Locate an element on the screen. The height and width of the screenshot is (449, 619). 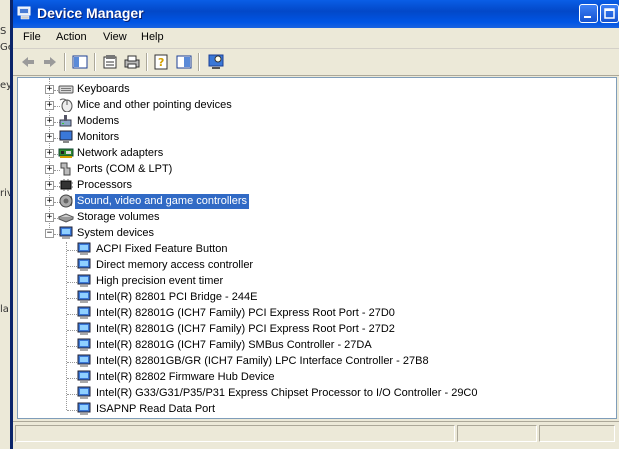
tree-item-system-device: Intel(R) 82802 Firmware Hub Device is located at coordinates (313, 378).